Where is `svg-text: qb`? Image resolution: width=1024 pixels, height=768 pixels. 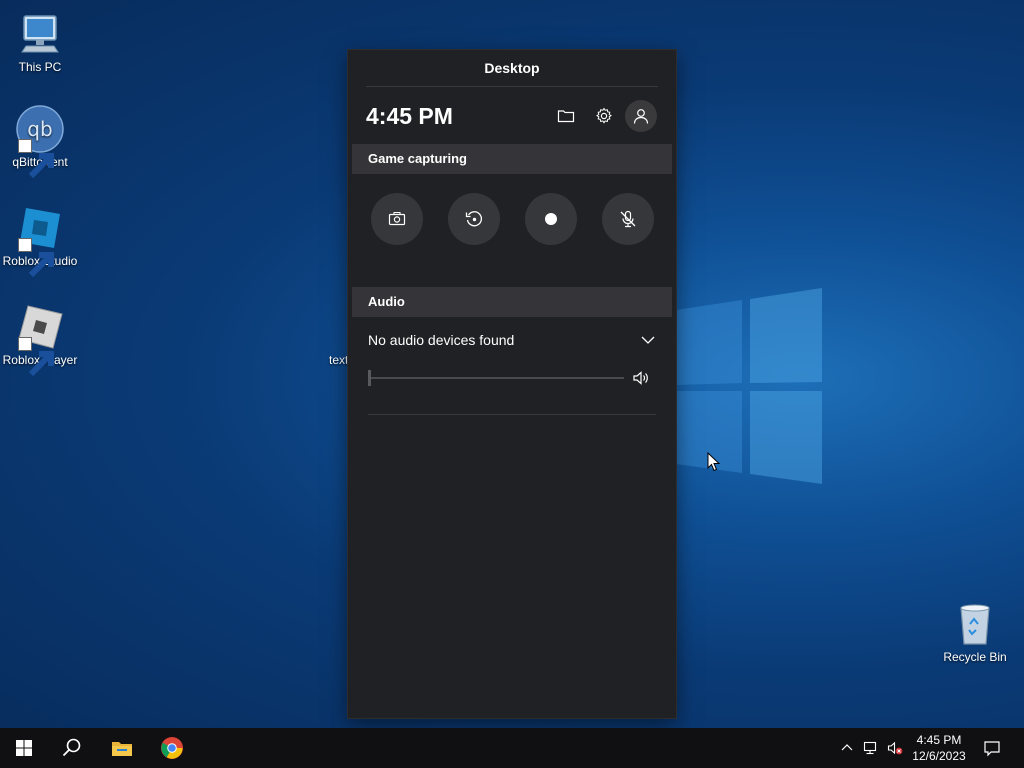 svg-text: qb is located at coordinates (39, 129).